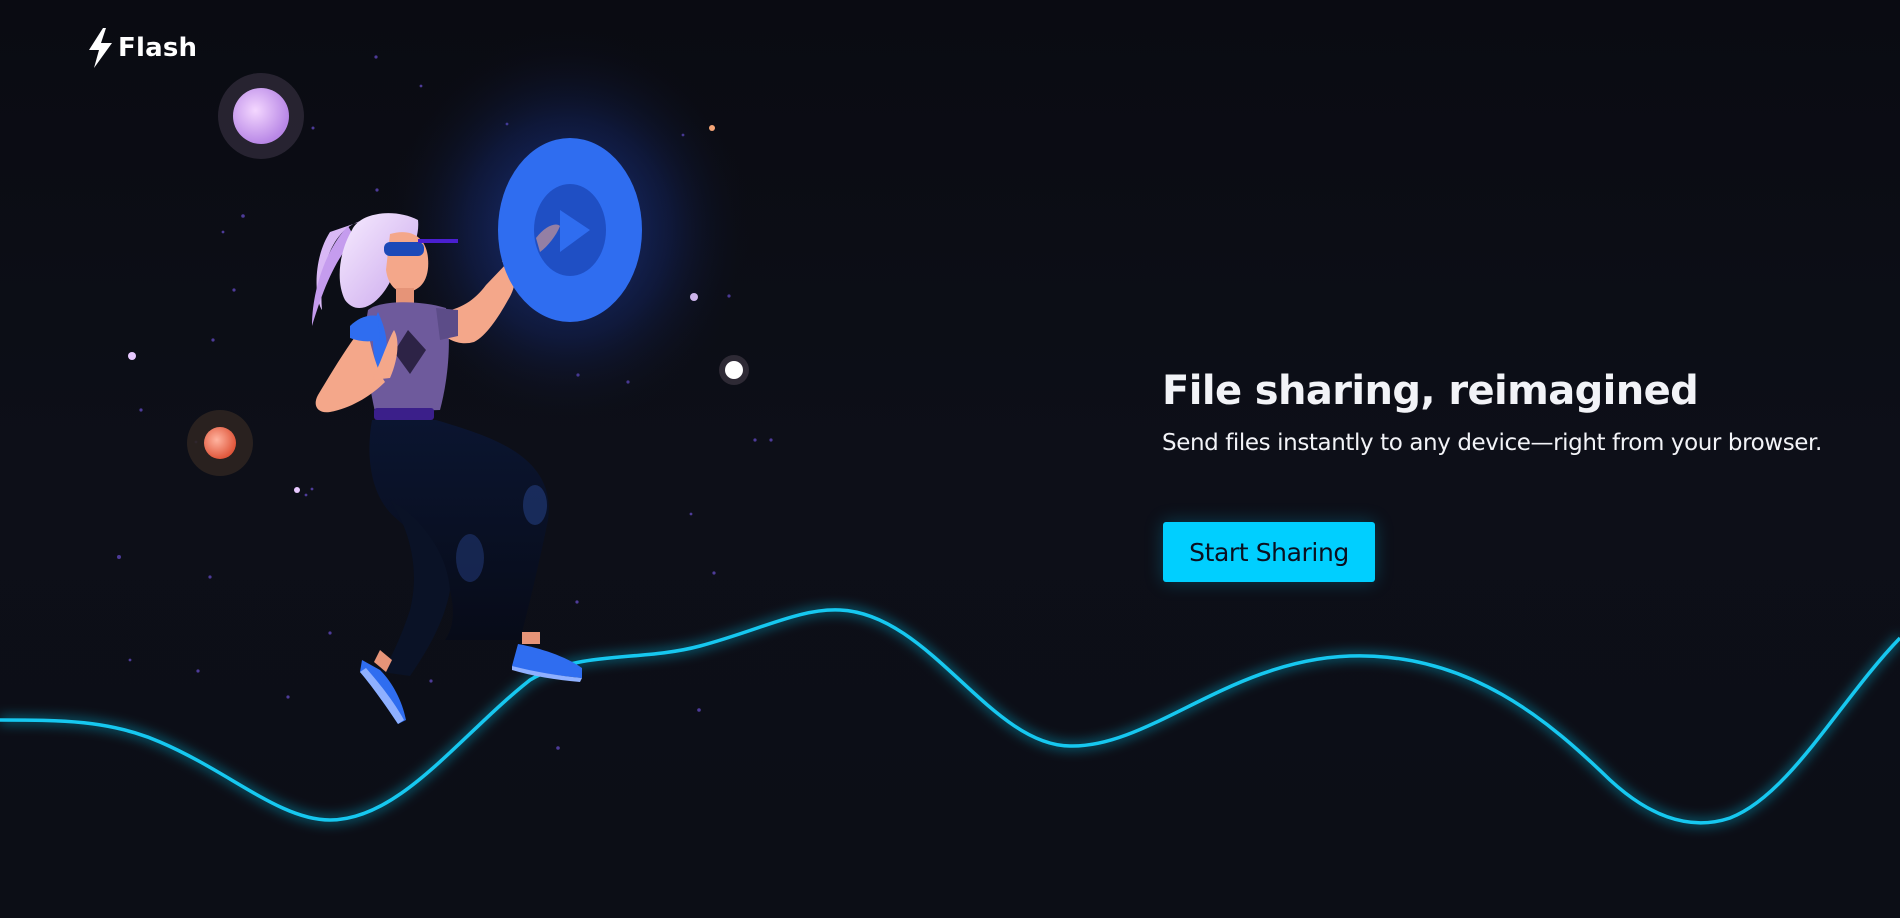 The image size is (1900, 918). What do you see at coordinates (1269, 552) in the screenshot?
I see `start-sharing-button: Start Sharing` at bounding box center [1269, 552].